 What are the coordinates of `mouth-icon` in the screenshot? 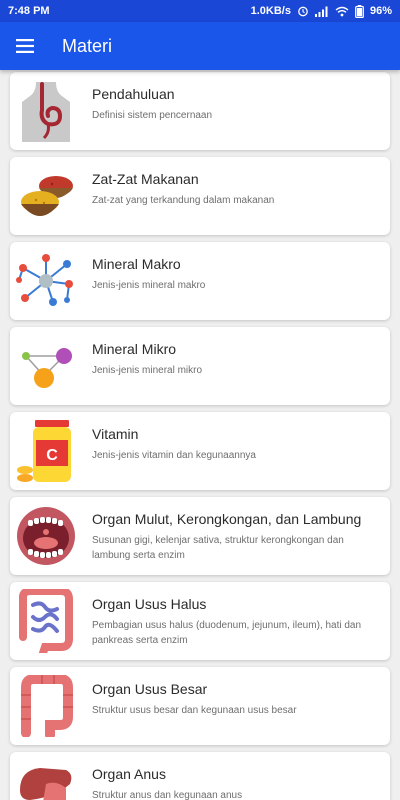 It's located at (46, 536).